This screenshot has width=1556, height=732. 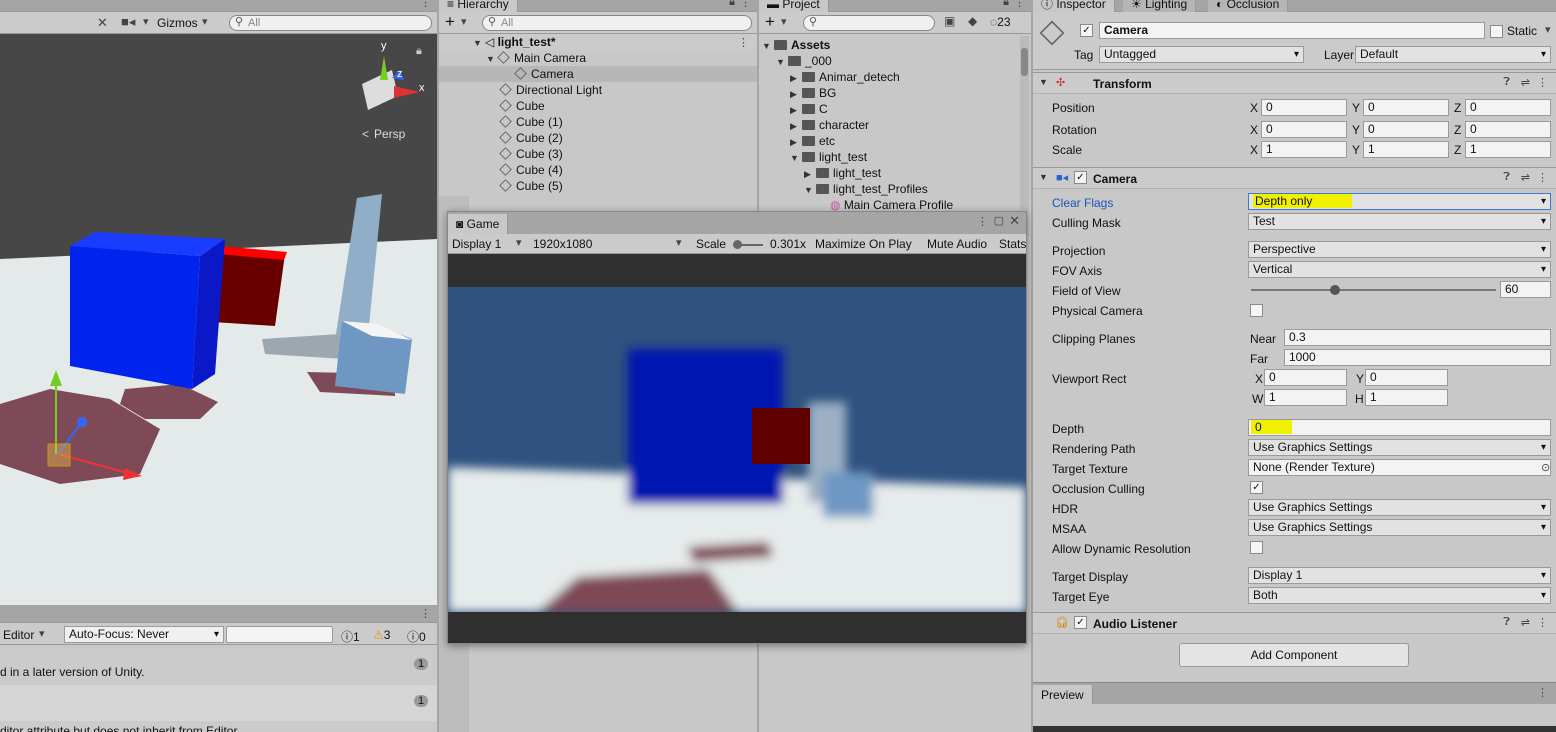 What do you see at coordinates (845, 77) in the screenshot?
I see `folder-row: ▶ Animar_detech` at bounding box center [845, 77].